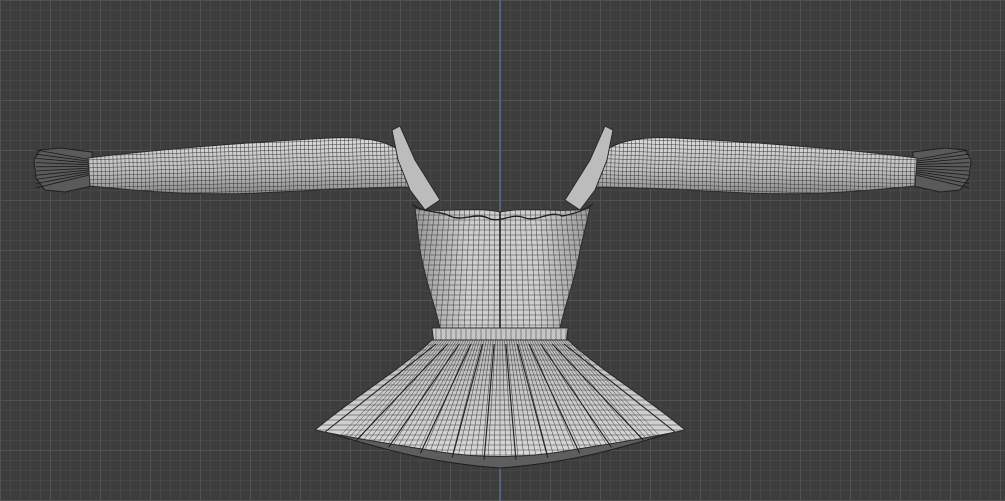 Image resolution: width=1005 pixels, height=501 pixels. I want to click on skirt, so click(500, 404).